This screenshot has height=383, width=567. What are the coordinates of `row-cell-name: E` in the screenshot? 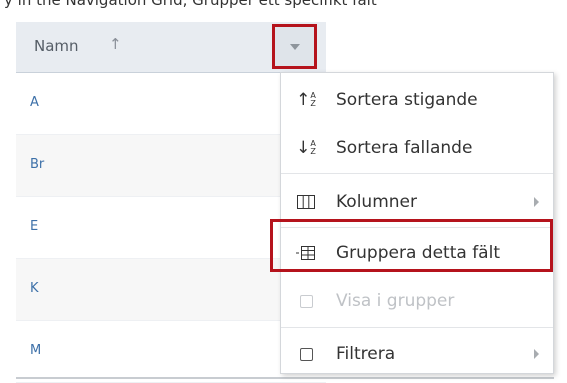 It's located at (34, 226).